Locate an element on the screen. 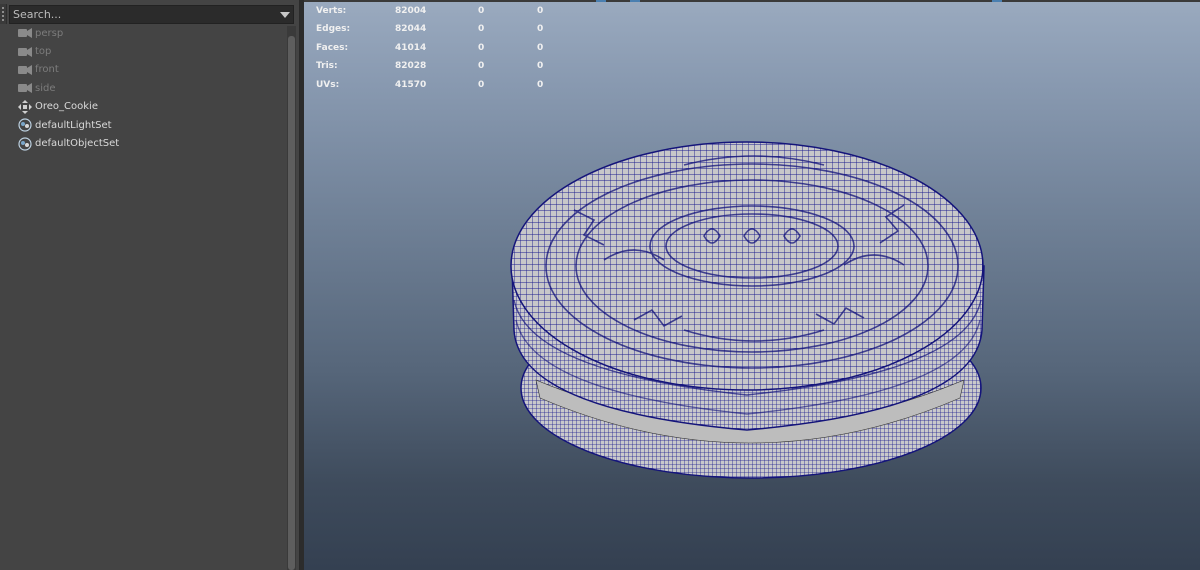 This screenshot has width=1200, height=570. outliner-item-persp: persp is located at coordinates (143, 33).